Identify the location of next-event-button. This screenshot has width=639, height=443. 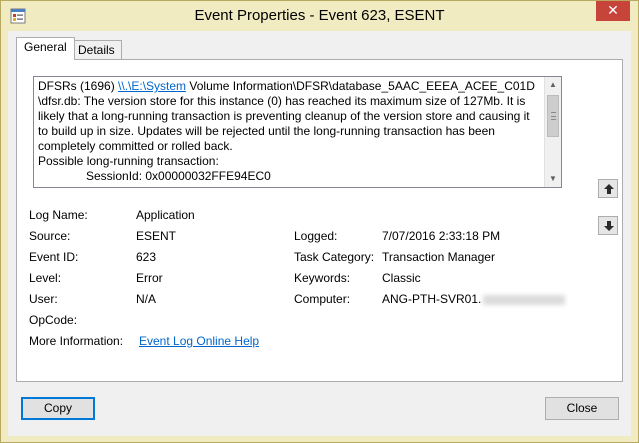
(608, 225).